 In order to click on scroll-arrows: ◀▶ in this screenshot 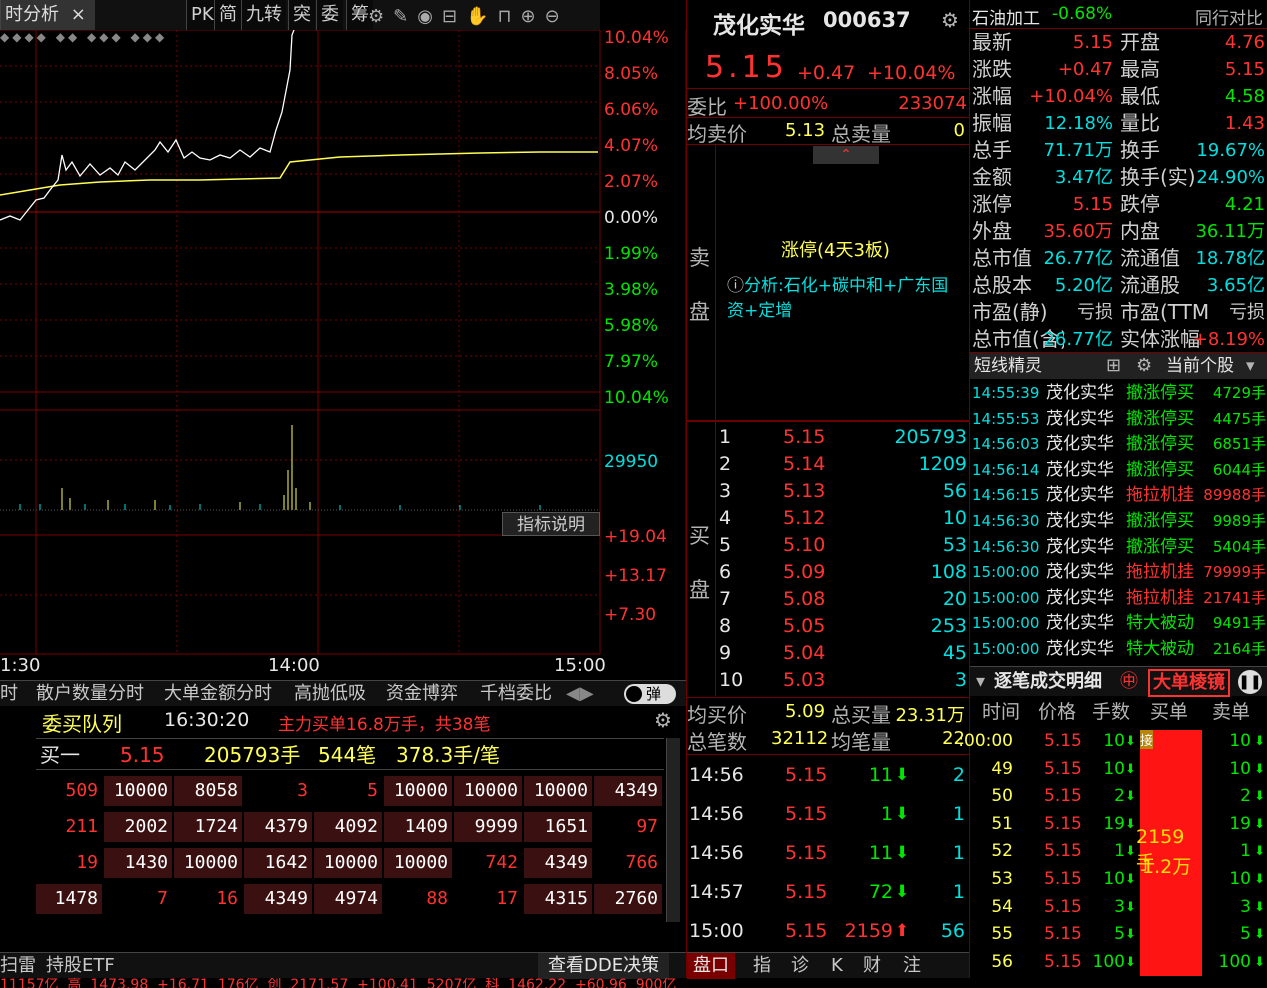, I will do `click(580, 694)`.